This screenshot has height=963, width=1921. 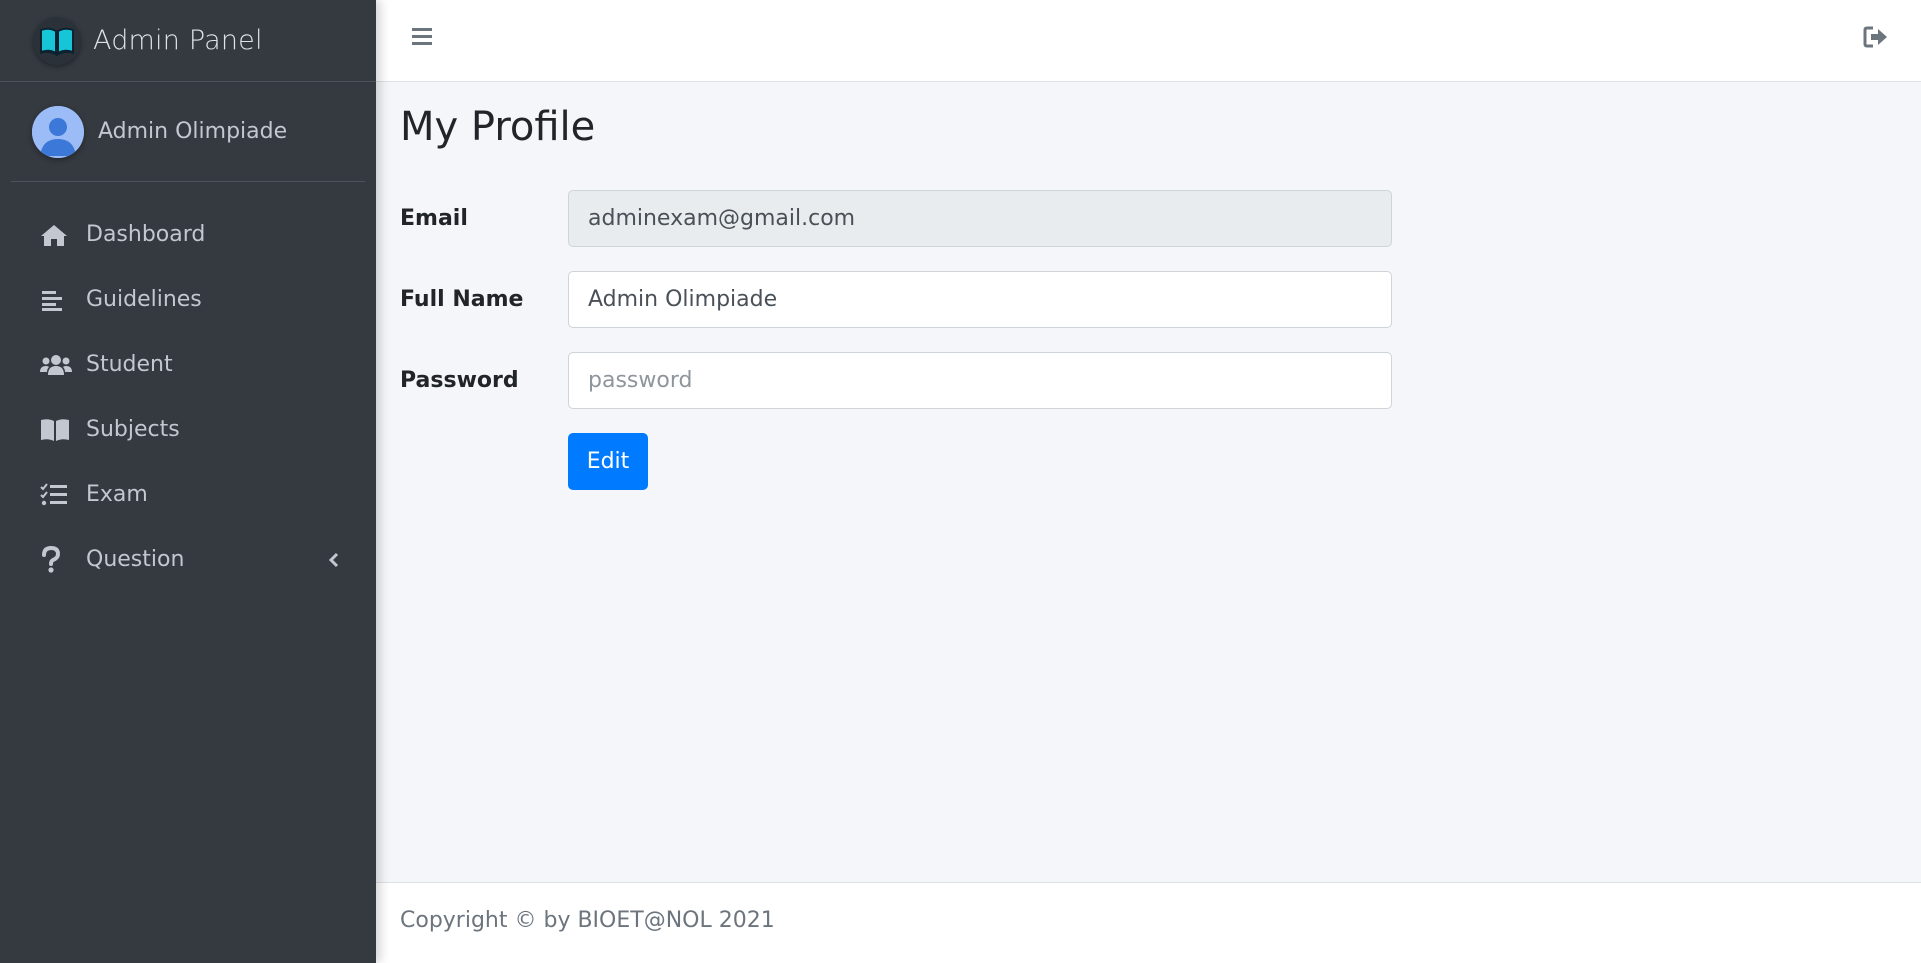 I want to click on tasks-icon, so click(x=57, y=495).